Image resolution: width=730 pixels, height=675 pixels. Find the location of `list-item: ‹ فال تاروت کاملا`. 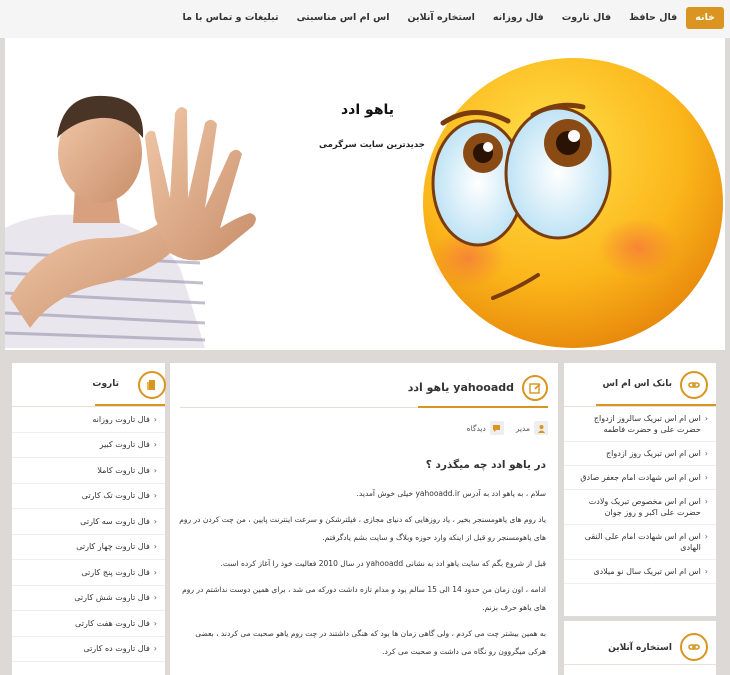

list-item: ‹ فال تاروت کاملا is located at coordinates (88, 471).